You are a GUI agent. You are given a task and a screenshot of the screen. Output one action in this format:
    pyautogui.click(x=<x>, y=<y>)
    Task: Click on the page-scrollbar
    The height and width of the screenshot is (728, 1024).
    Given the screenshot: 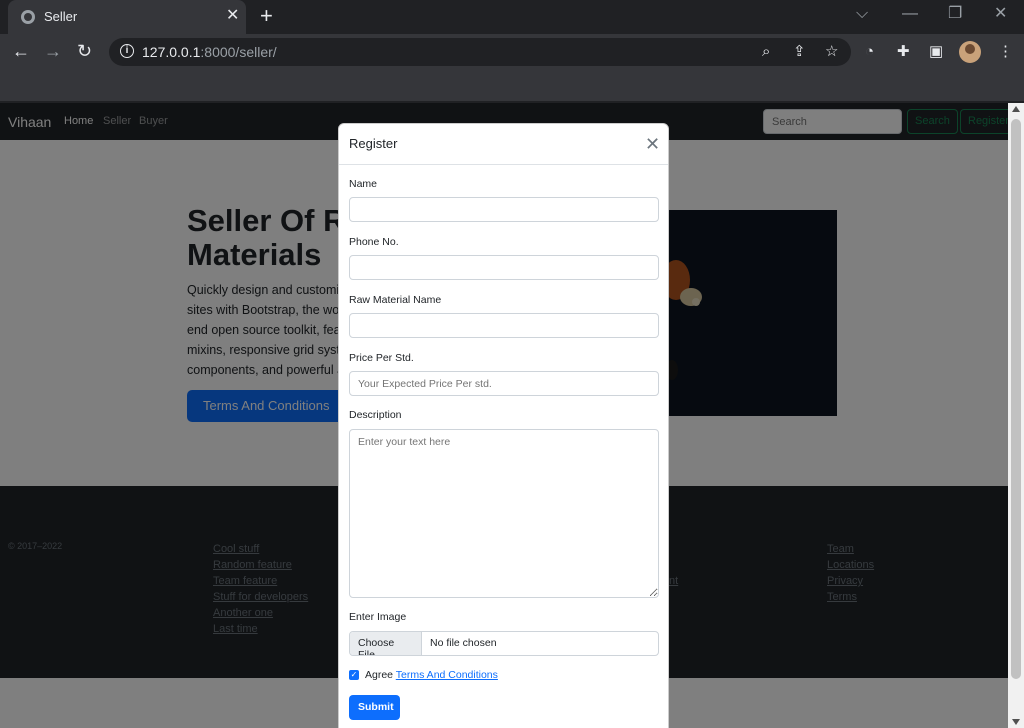 What is the action you would take?
    pyautogui.click(x=1016, y=415)
    